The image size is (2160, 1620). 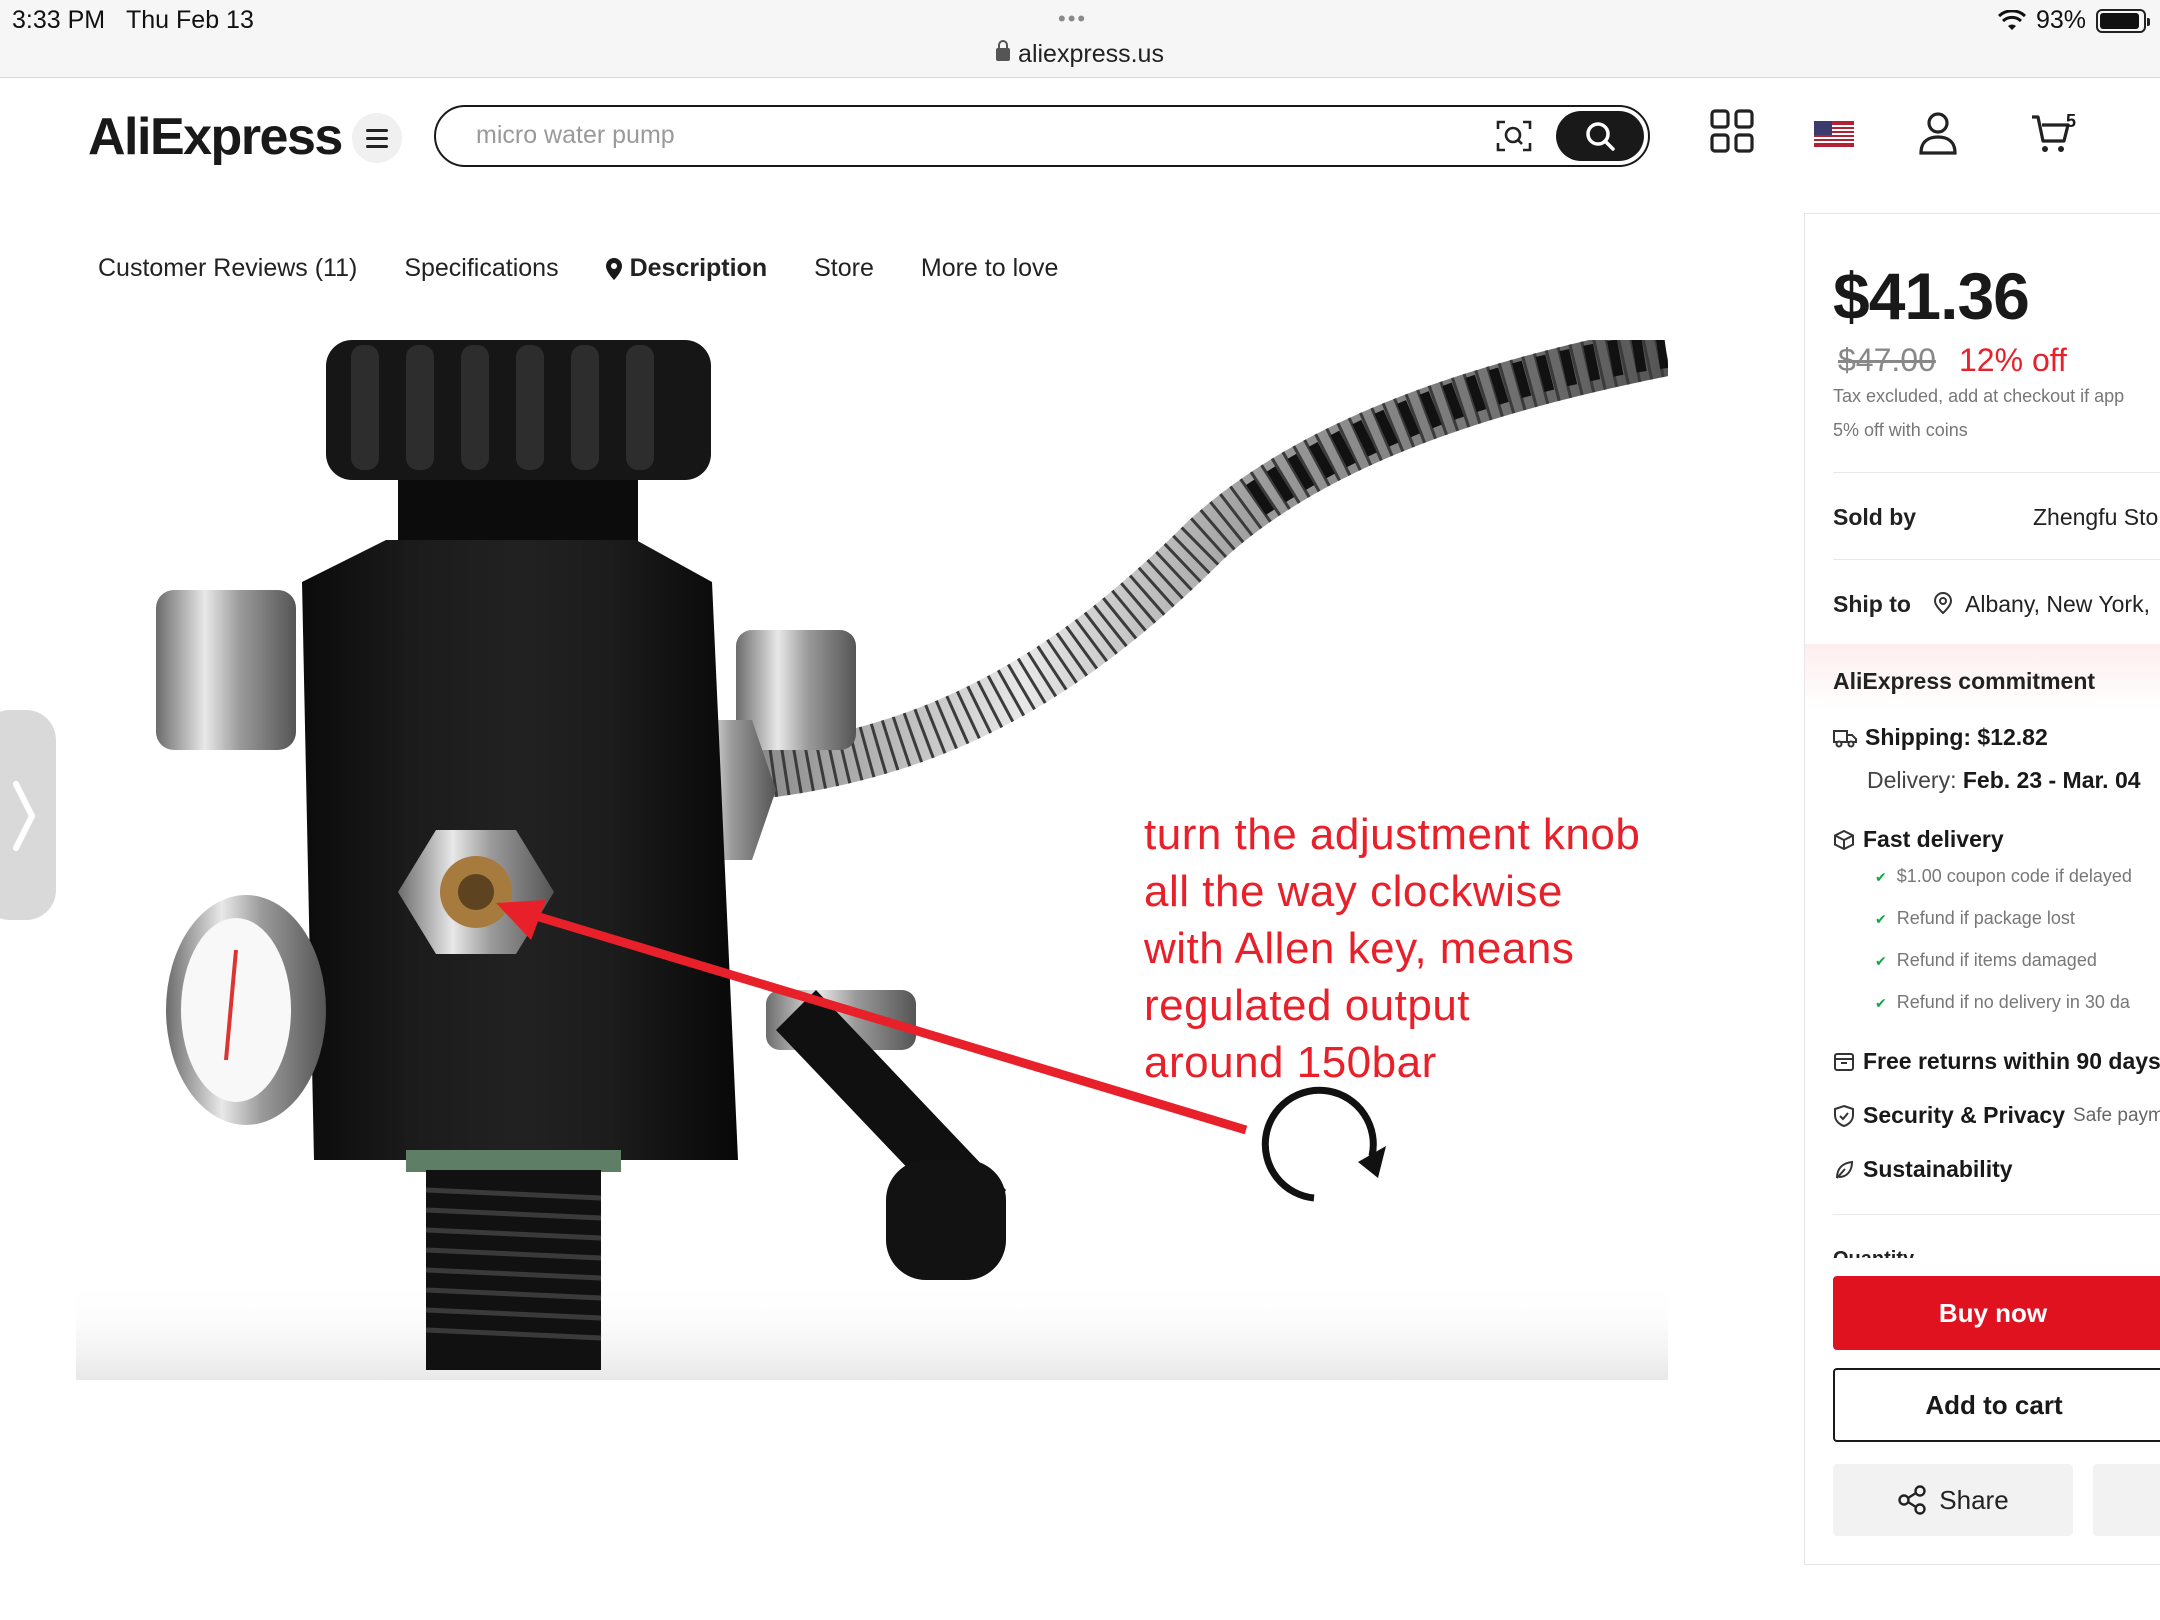 I want to click on tab-specifications: Specifications, so click(x=481, y=268).